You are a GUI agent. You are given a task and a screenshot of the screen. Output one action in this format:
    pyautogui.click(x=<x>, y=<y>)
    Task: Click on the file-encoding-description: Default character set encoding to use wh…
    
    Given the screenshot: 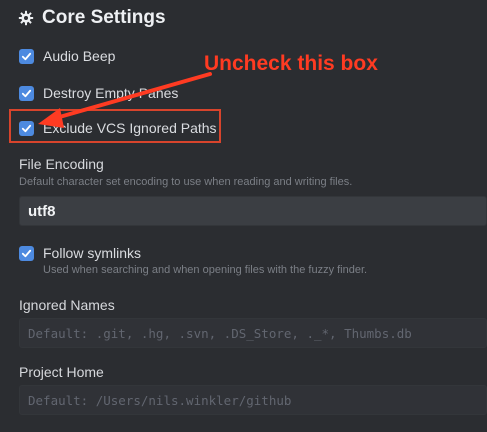 What is the action you would take?
    pyautogui.click(x=186, y=182)
    